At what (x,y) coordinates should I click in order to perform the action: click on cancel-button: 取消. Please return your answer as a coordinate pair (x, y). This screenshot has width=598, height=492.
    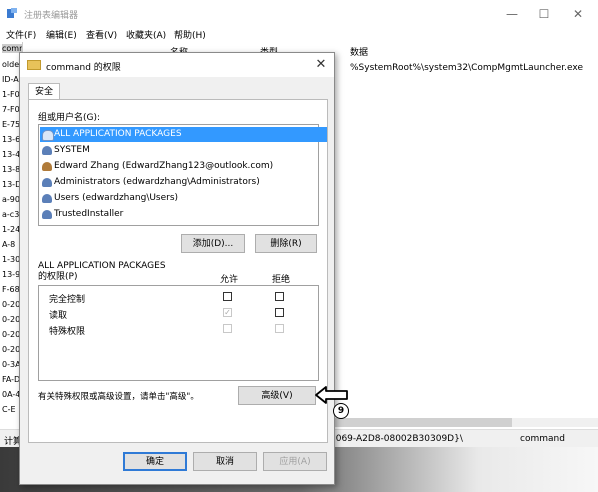
    Looking at the image, I should click on (225, 461).